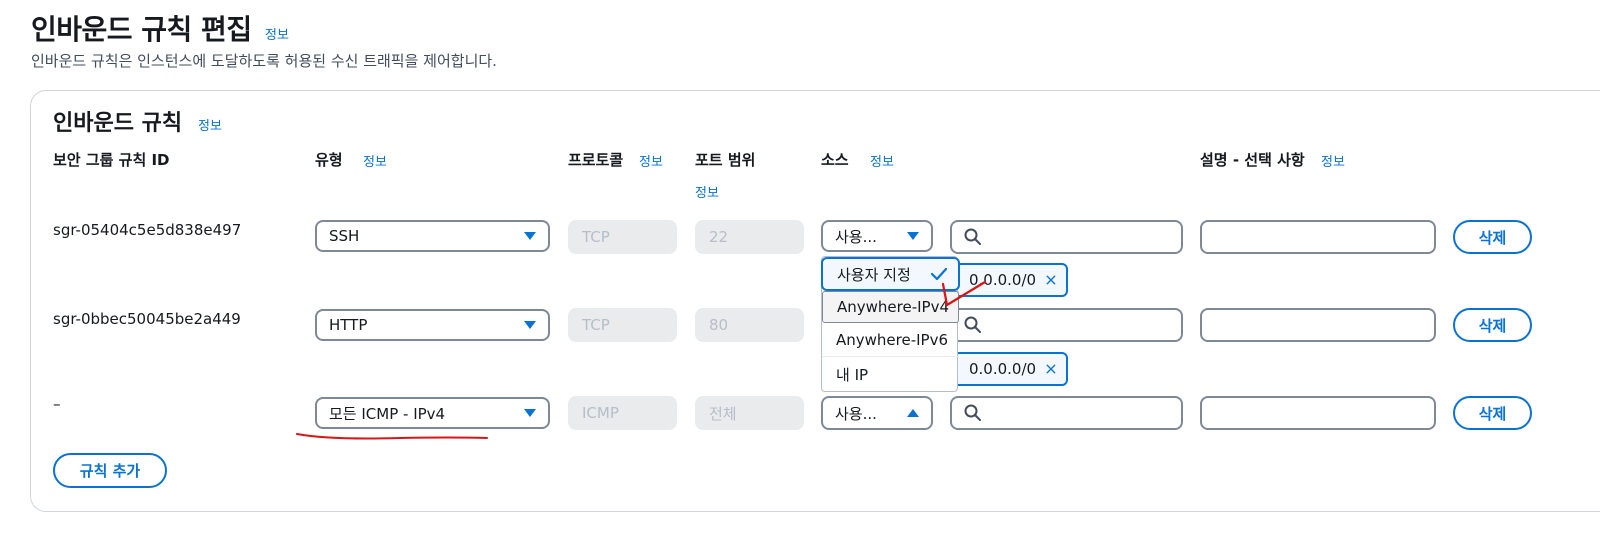 The image size is (1600, 535). I want to click on check-annotation, so click(964, 293).